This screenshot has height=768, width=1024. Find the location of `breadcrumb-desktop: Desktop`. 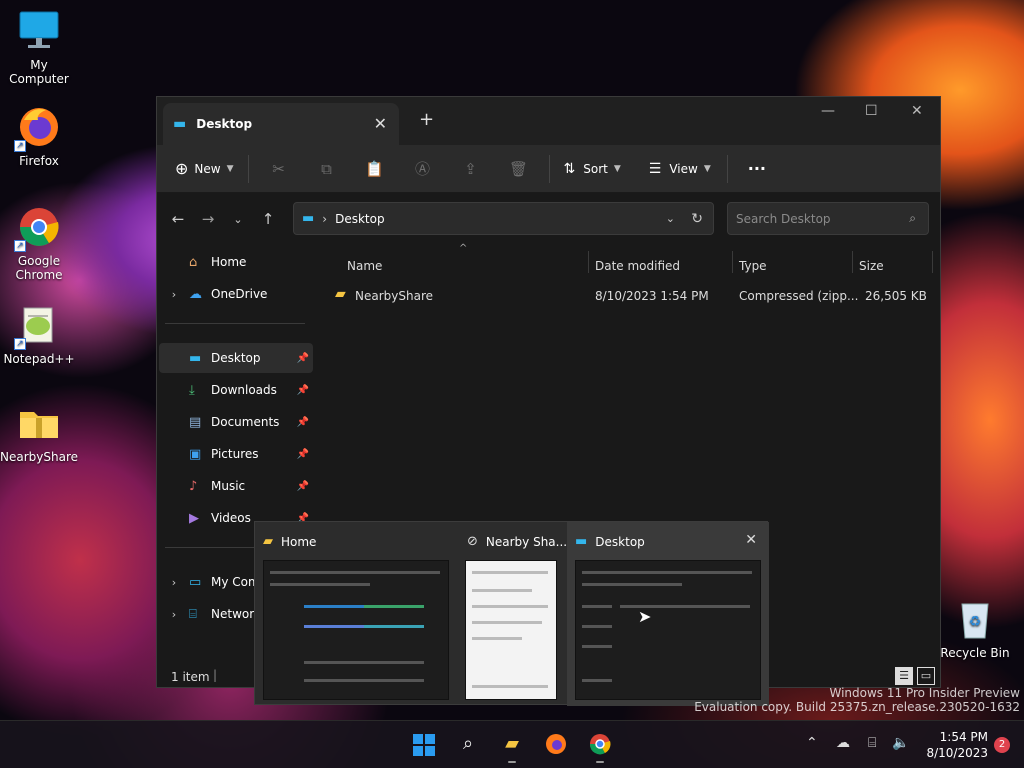

breadcrumb-desktop: Desktop is located at coordinates (360, 219).